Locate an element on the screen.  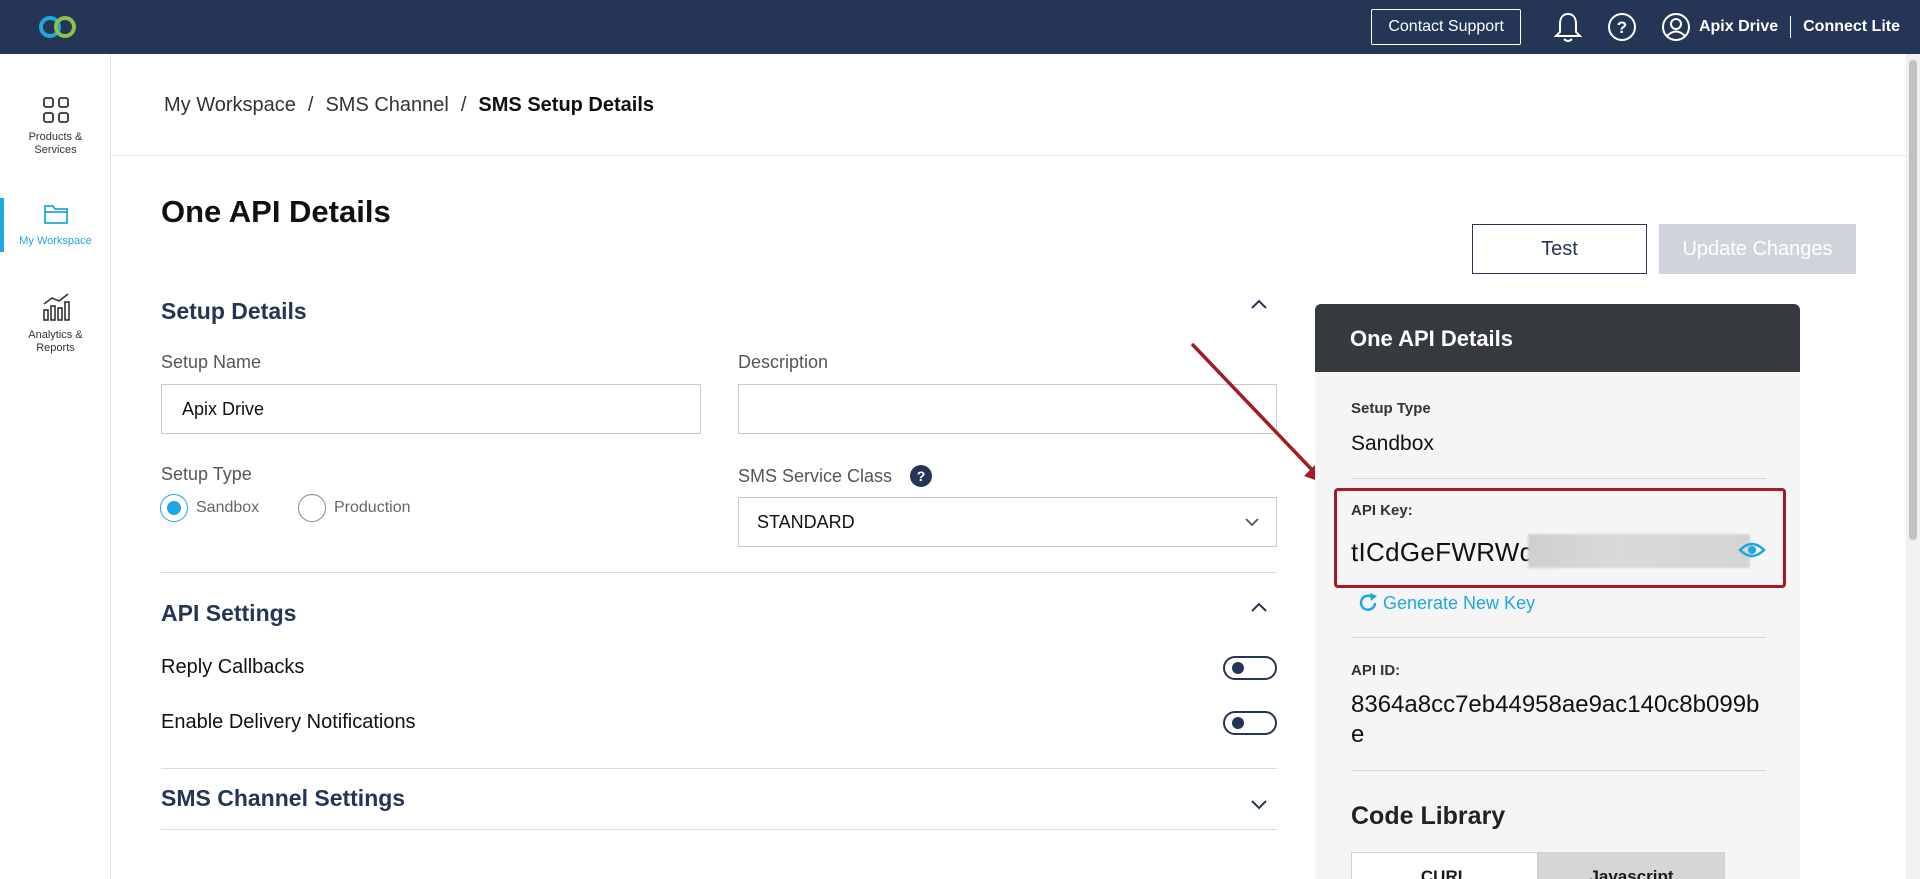
sms-service-class-label: SMS Service Class is located at coordinates (815, 476).